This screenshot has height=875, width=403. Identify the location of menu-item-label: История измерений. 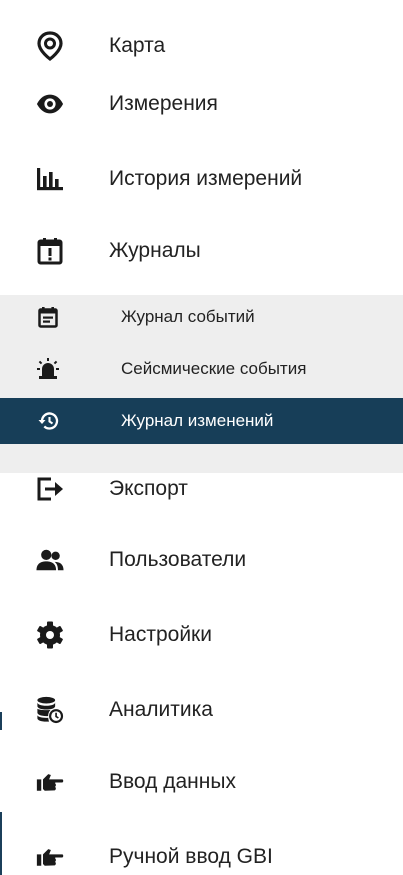
(206, 178).